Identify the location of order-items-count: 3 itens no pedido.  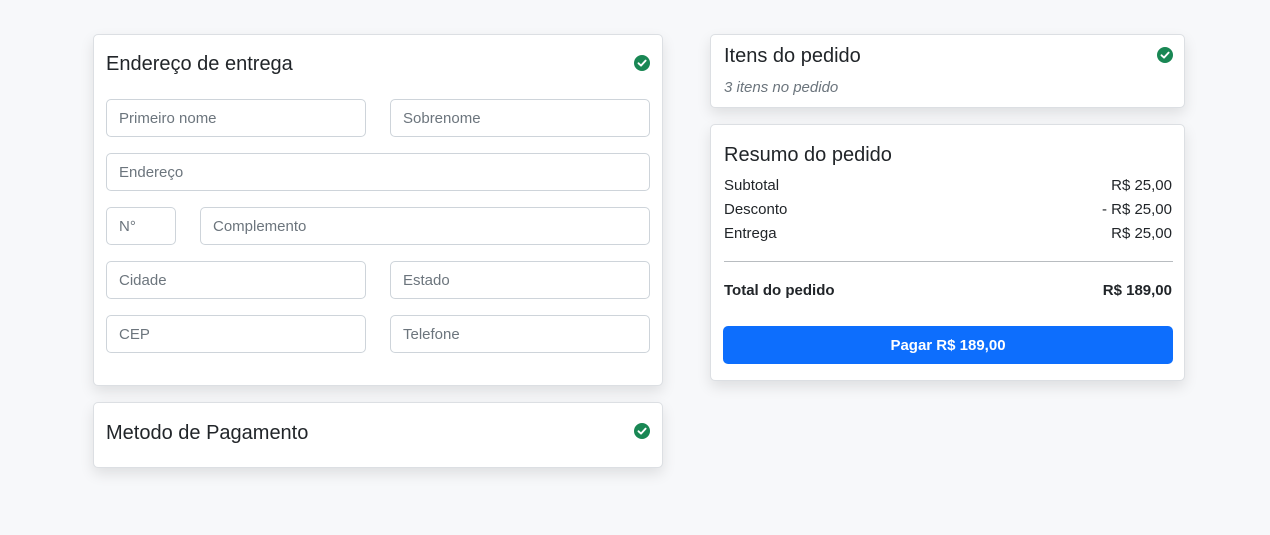
(781, 87).